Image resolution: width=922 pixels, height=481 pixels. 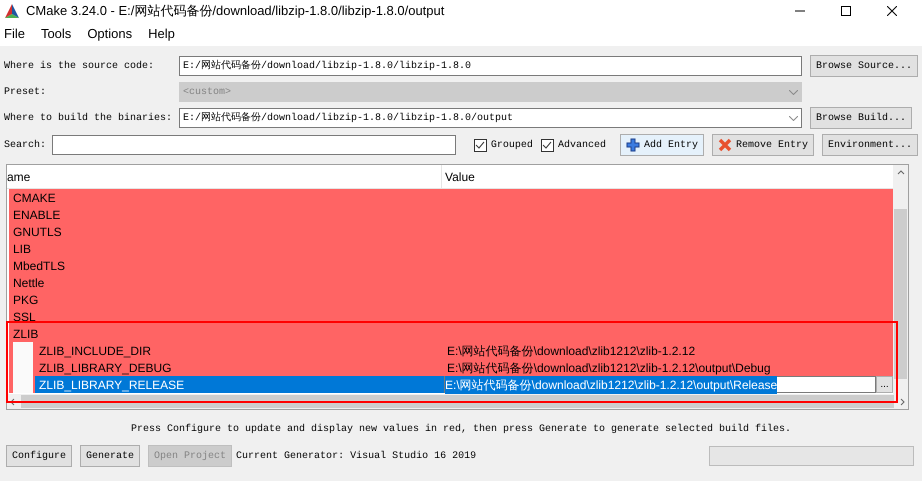 I want to click on entry-name: CMAKE, so click(x=34, y=197).